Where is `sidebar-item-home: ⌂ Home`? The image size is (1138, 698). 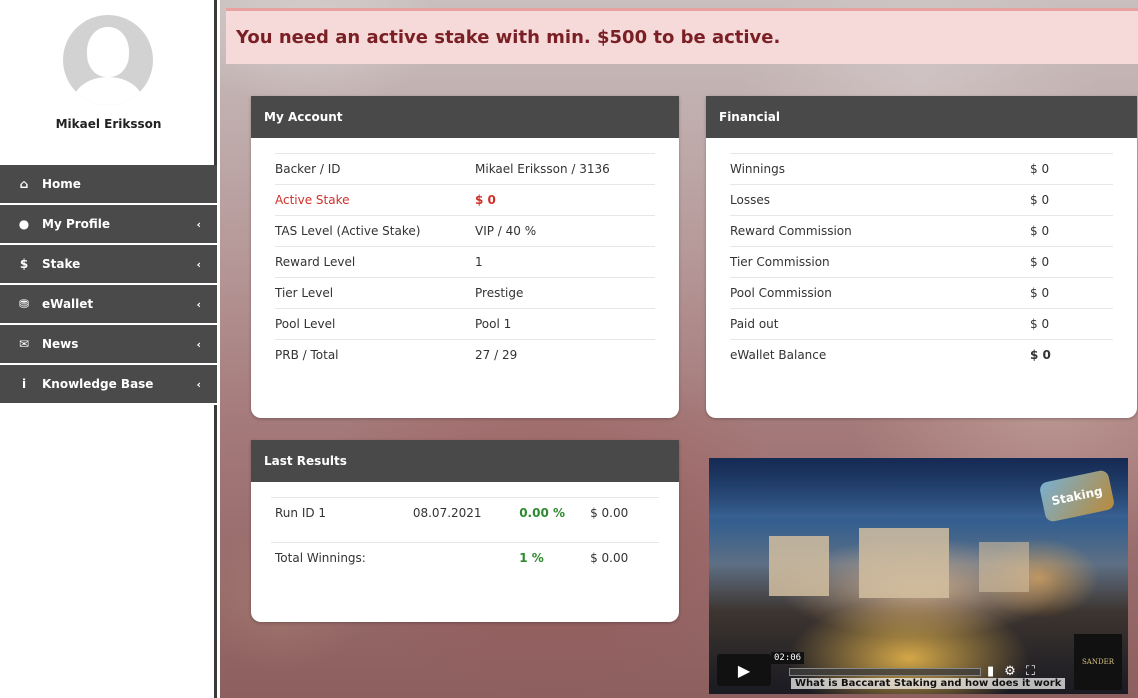
sidebar-item-home: ⌂ Home is located at coordinates (108, 185).